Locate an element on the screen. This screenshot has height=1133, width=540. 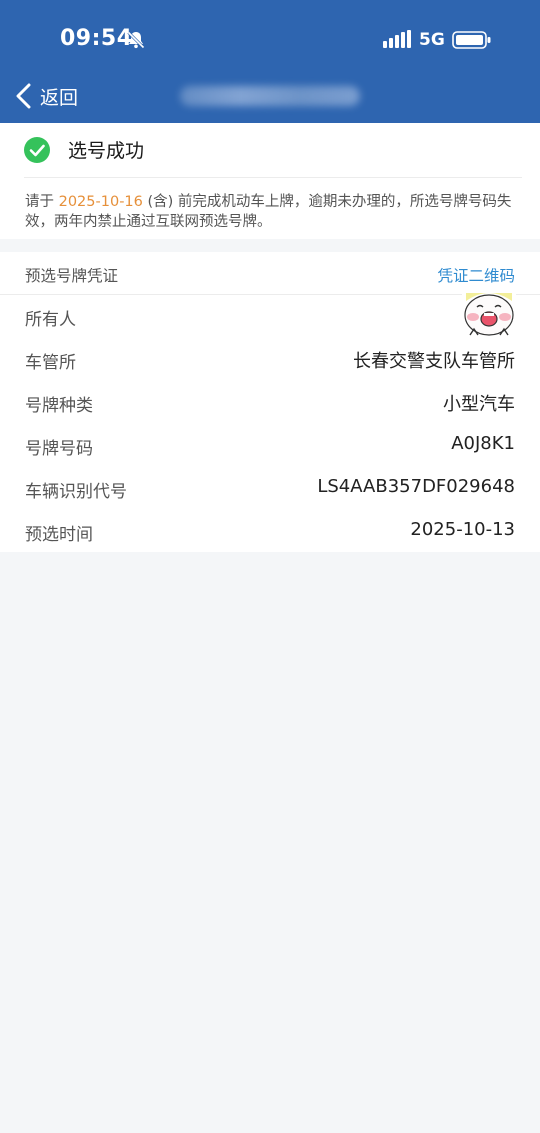
plate-type-value: 小型汽车 is located at coordinates (479, 404).